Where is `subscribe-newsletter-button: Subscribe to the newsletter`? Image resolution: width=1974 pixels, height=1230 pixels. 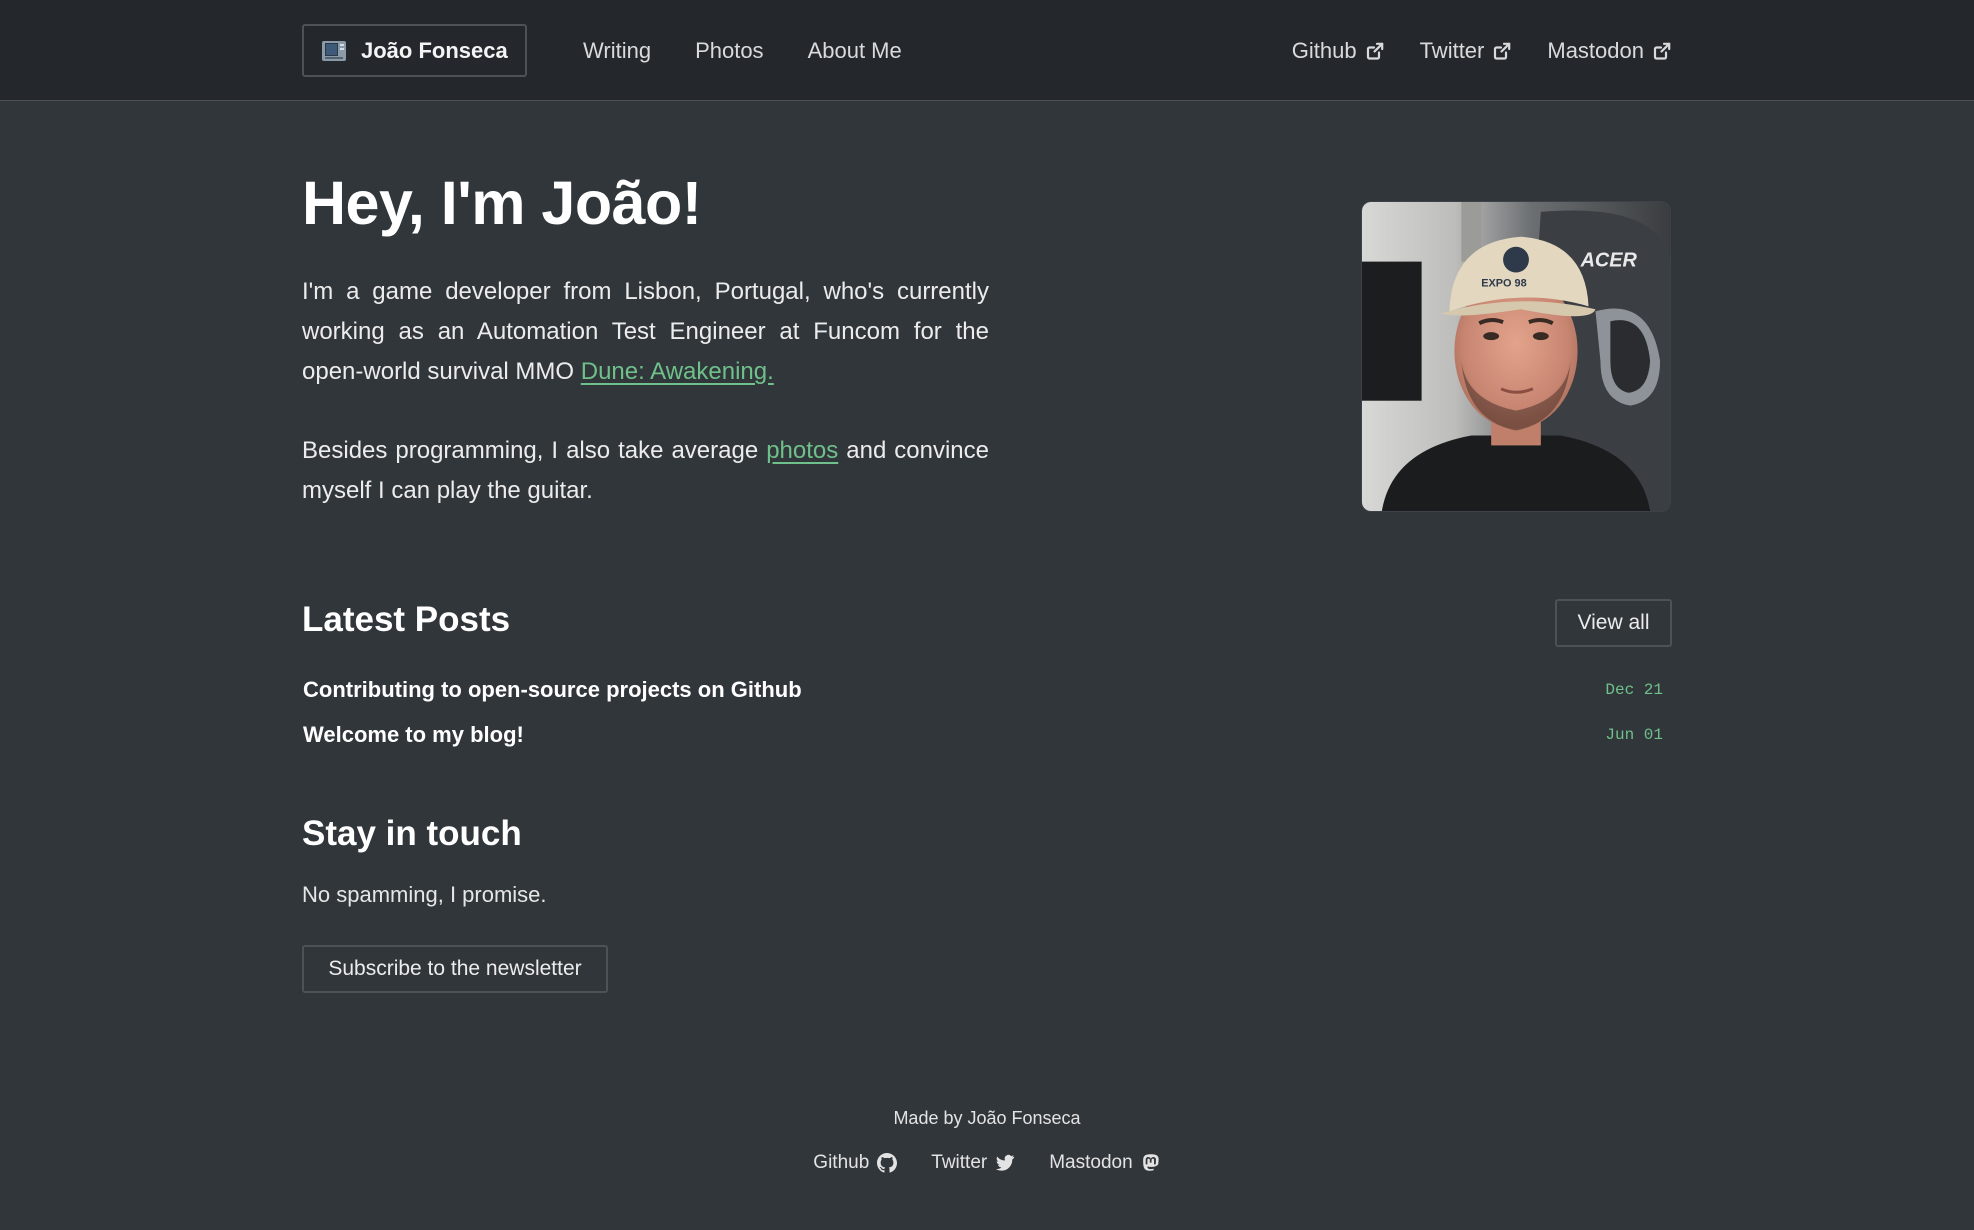
subscribe-newsletter-button: Subscribe to the newsletter is located at coordinates (455, 969).